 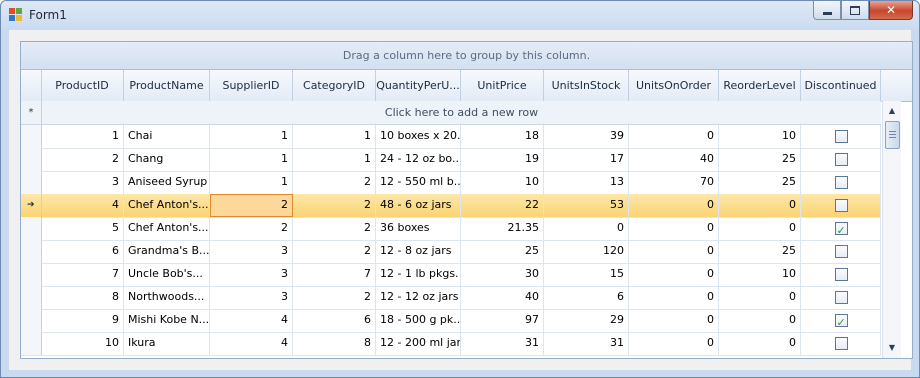 I want to click on cell-supplierid: 3, so click(x=251, y=297).